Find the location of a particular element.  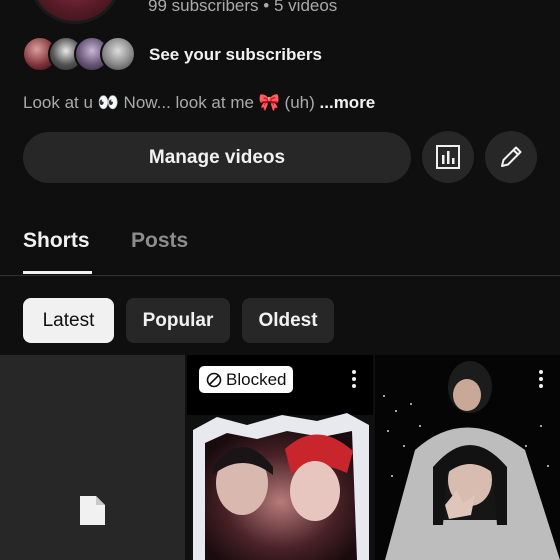

chip-popular: Popular is located at coordinates (178, 320).